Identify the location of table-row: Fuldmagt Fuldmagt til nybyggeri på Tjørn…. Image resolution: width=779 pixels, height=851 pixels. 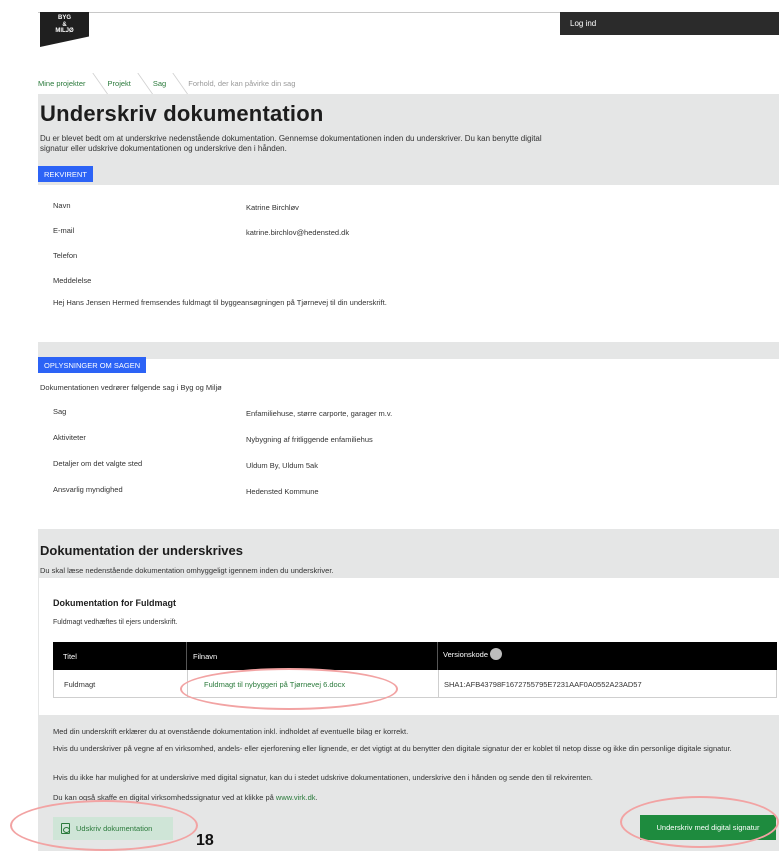
(415, 684).